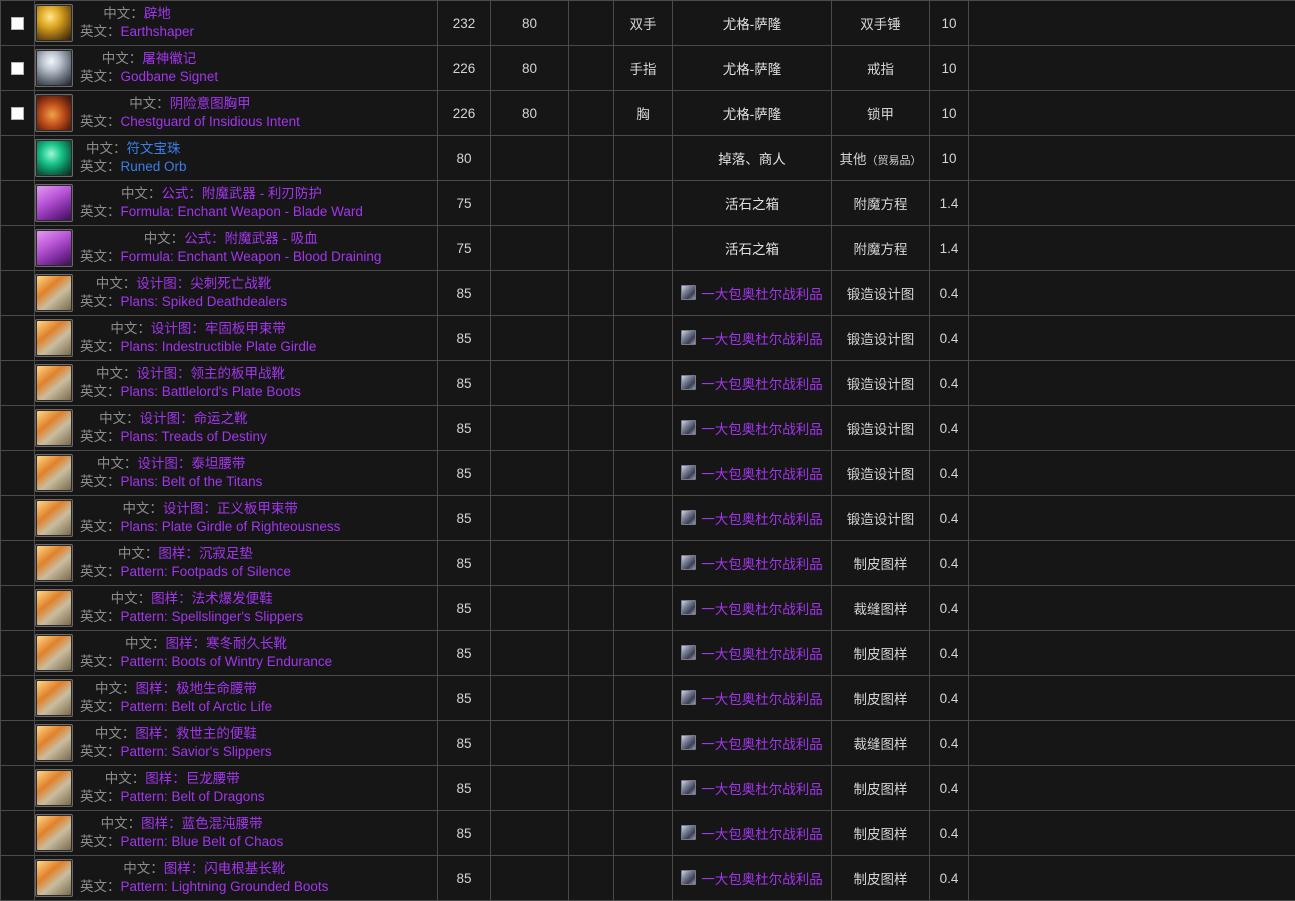 This screenshot has width=1295, height=901. I want to click on item-name-cn: 公式：附魔武器 - 吸血, so click(251, 238).